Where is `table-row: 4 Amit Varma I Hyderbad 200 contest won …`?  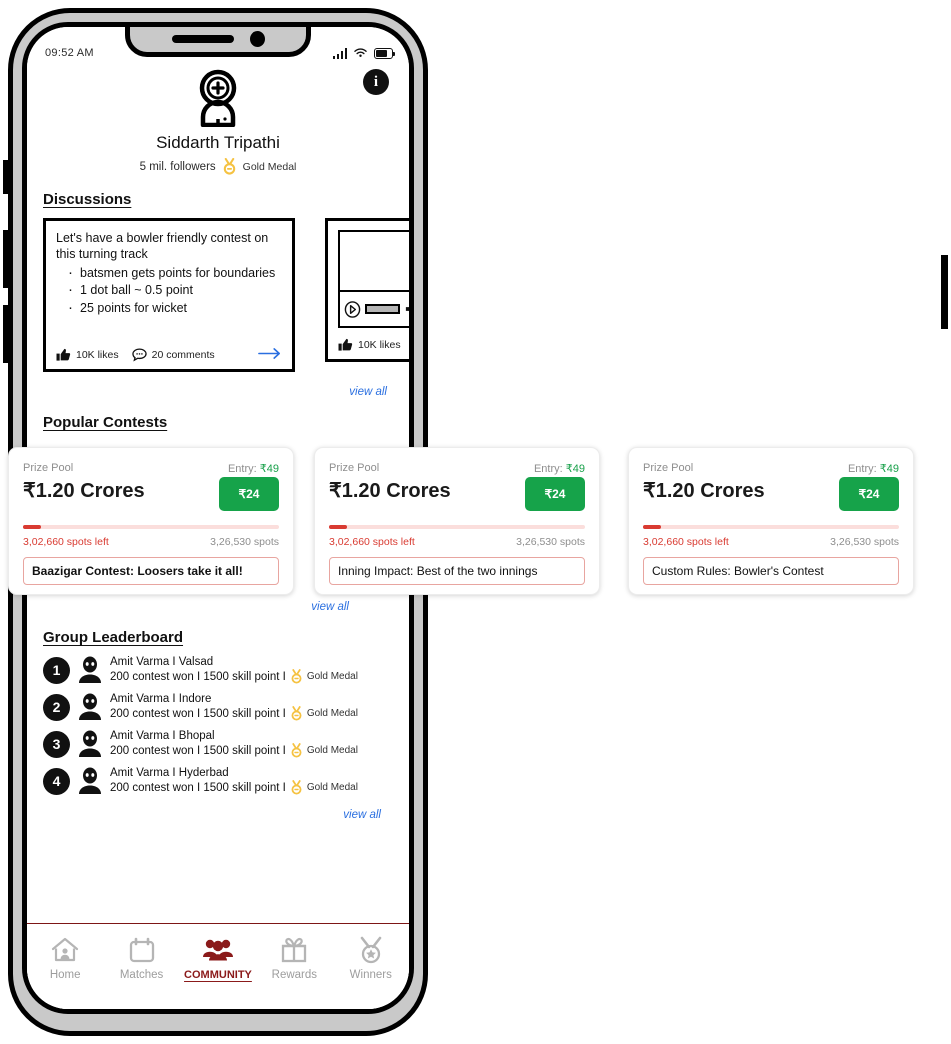
table-row: 4 Amit Varma I Hyderbad 200 contest won … is located at coordinates (226, 781).